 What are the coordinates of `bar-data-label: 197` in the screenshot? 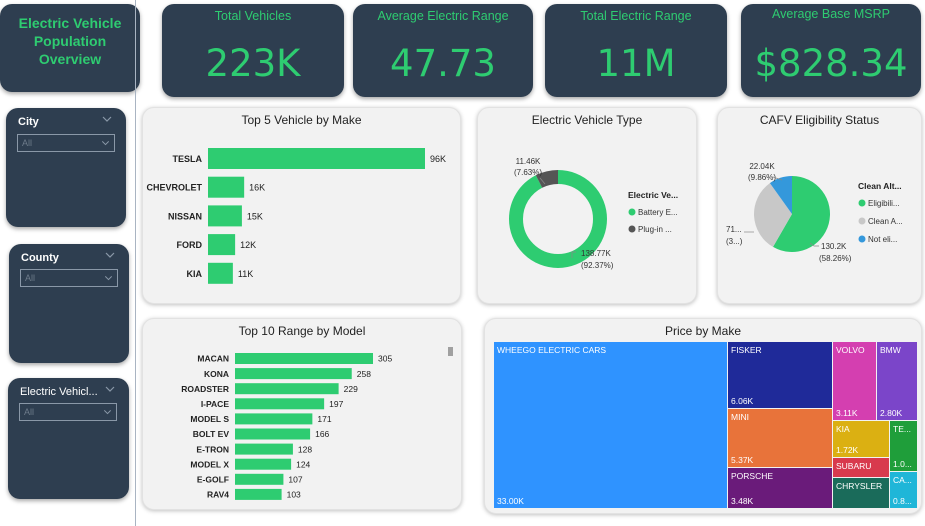 It's located at (336, 404).